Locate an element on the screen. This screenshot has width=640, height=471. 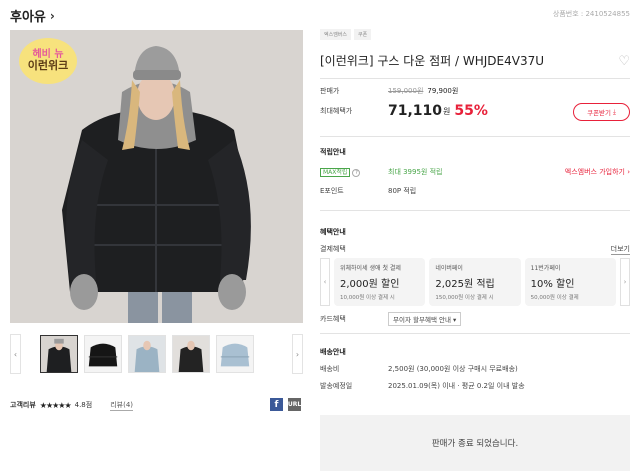
review-link: 리뷰(4) is located at coordinates (121, 405).